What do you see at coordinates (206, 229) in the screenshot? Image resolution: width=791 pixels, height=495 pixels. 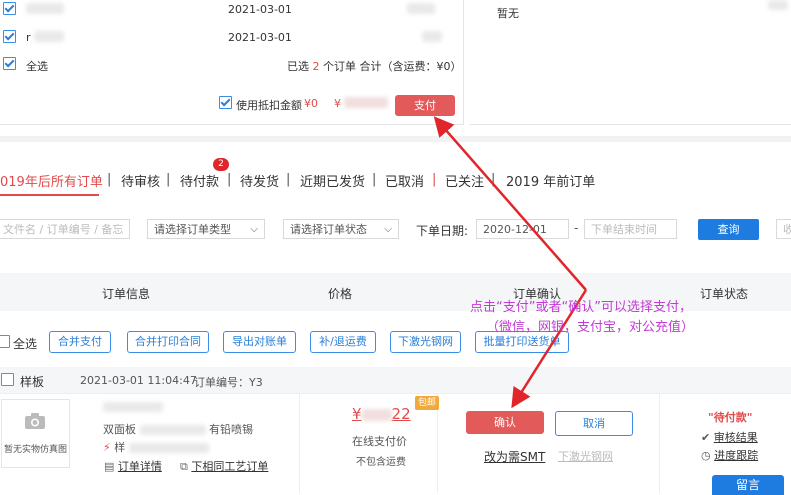 I see `order-type-select: 请选择订单类型 ⌵` at bounding box center [206, 229].